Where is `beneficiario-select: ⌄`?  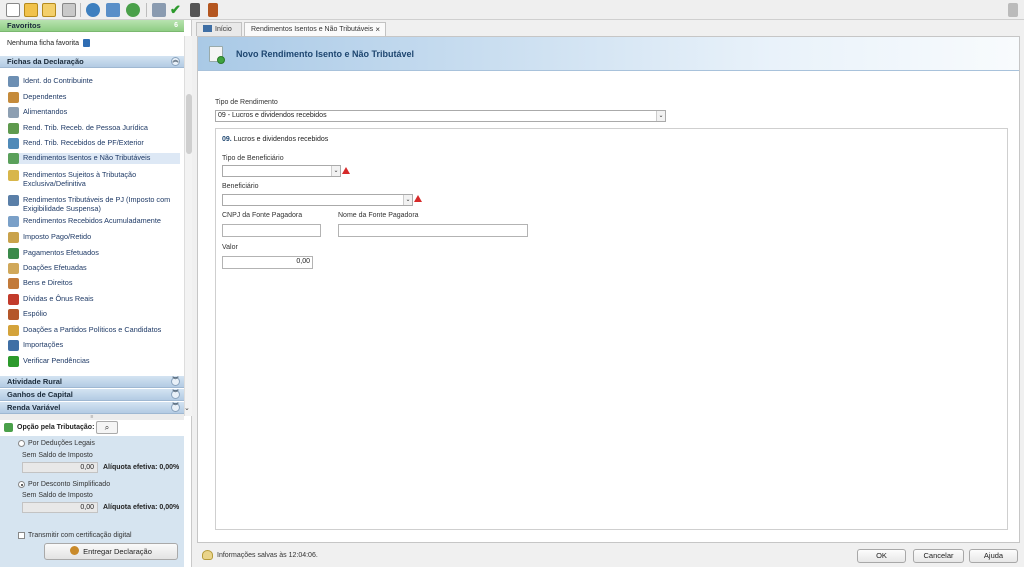
beneficiario-select: ⌄ is located at coordinates (317, 200).